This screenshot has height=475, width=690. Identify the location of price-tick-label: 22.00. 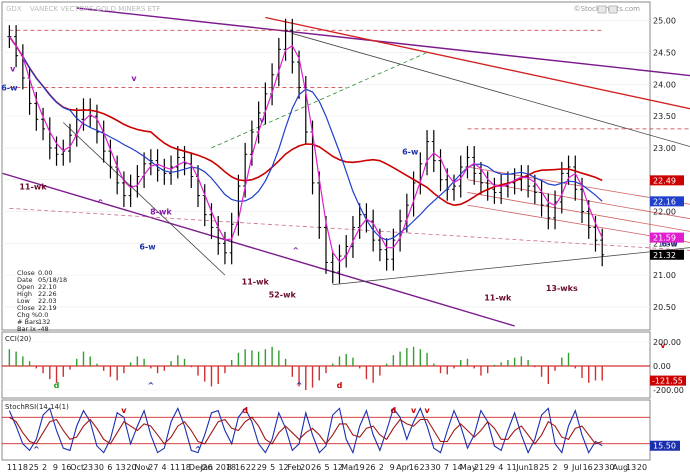
(664, 212).